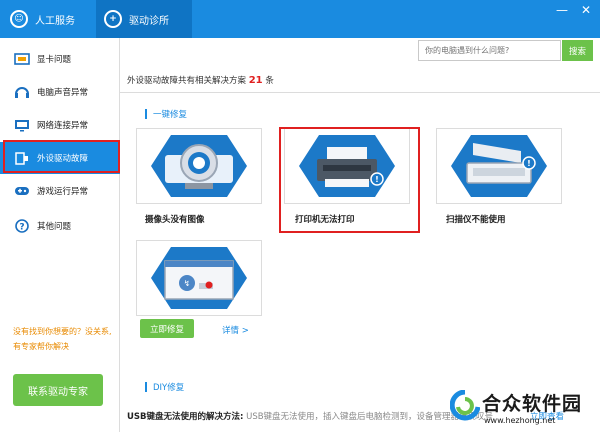 The height and width of the screenshot is (432, 600). I want to click on tab-label: 人工服务, so click(55, 21).